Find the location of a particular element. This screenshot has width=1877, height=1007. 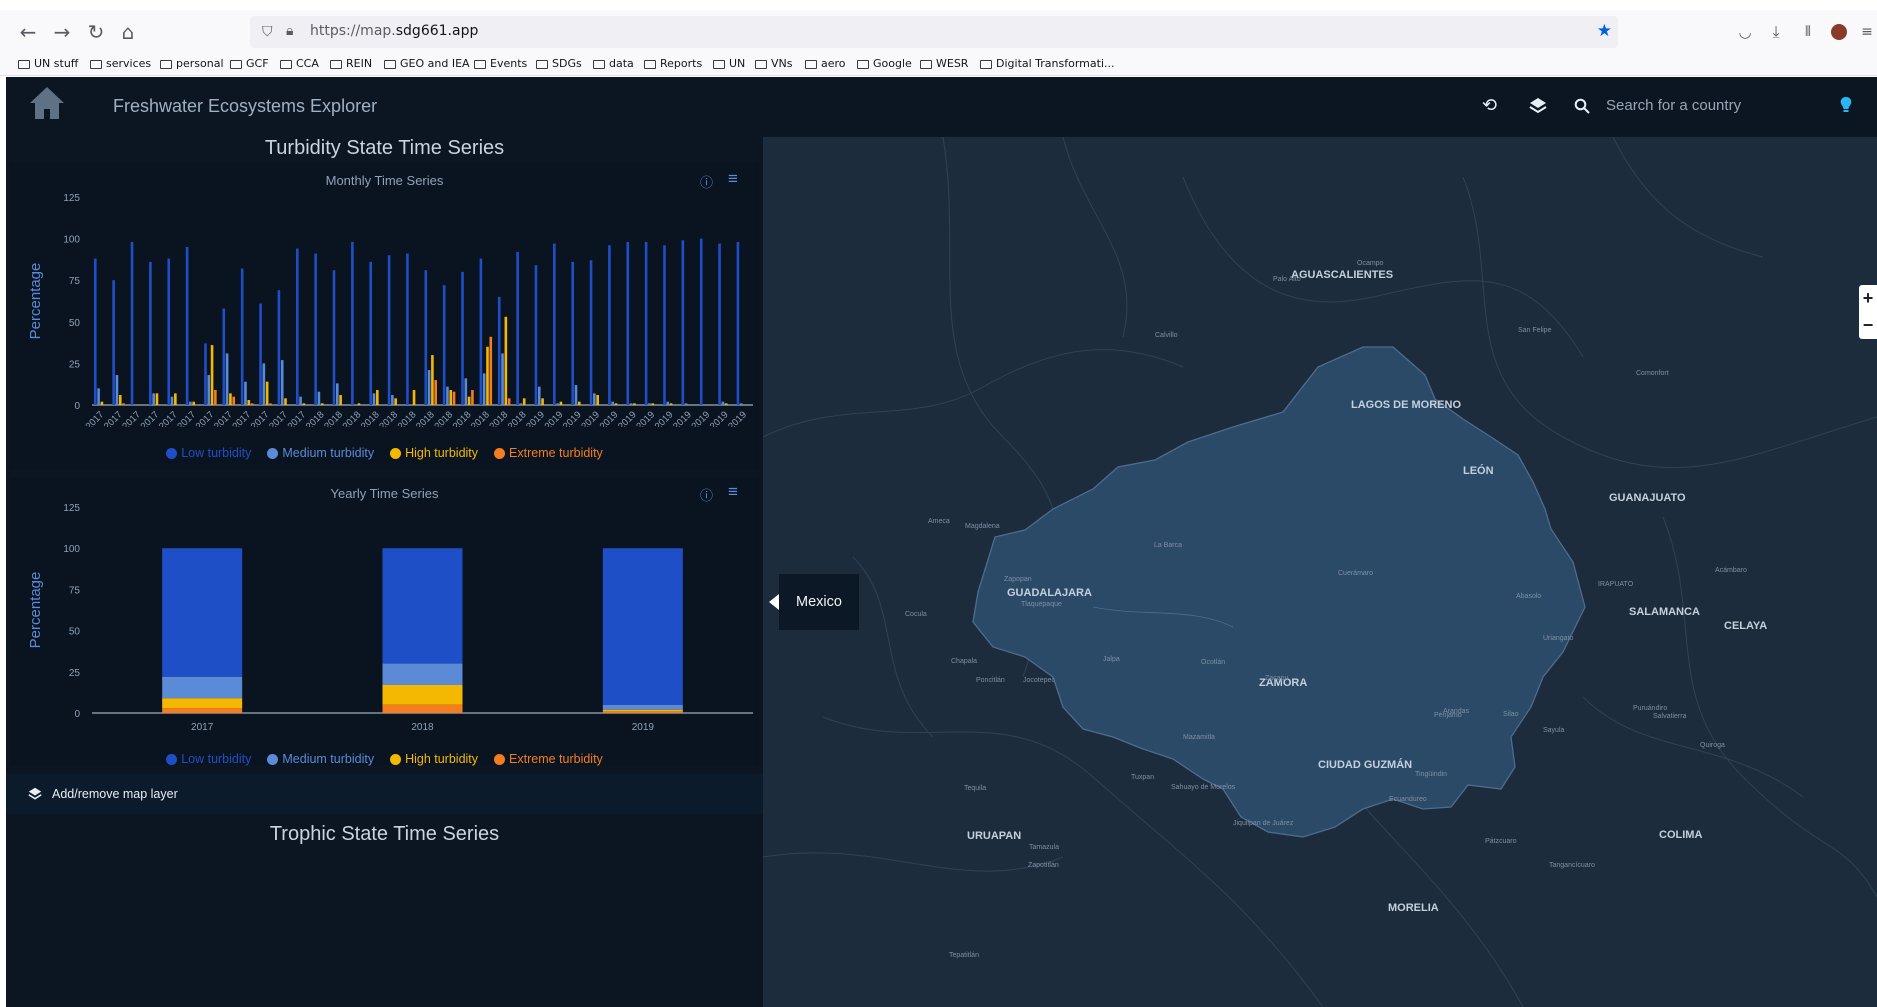

home-icon is located at coordinates (47, 103).